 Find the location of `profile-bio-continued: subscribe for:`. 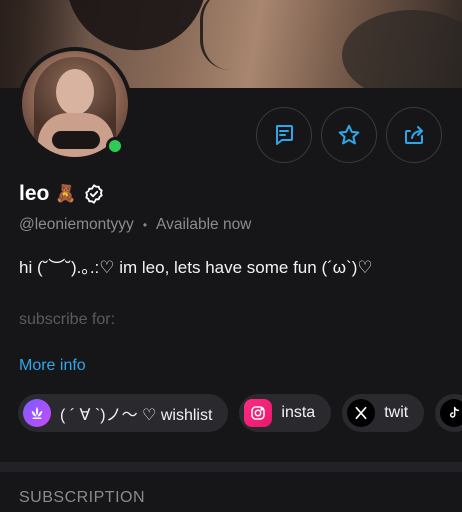

profile-bio-continued: subscribe for: is located at coordinates (67, 319).